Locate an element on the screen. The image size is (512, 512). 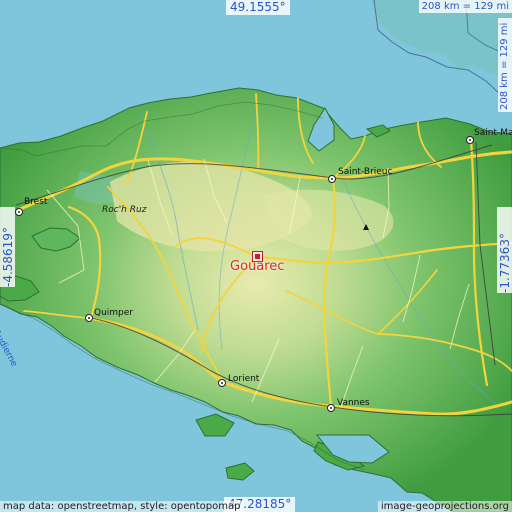
saint-malo-marker is located at coordinates (470, 140).